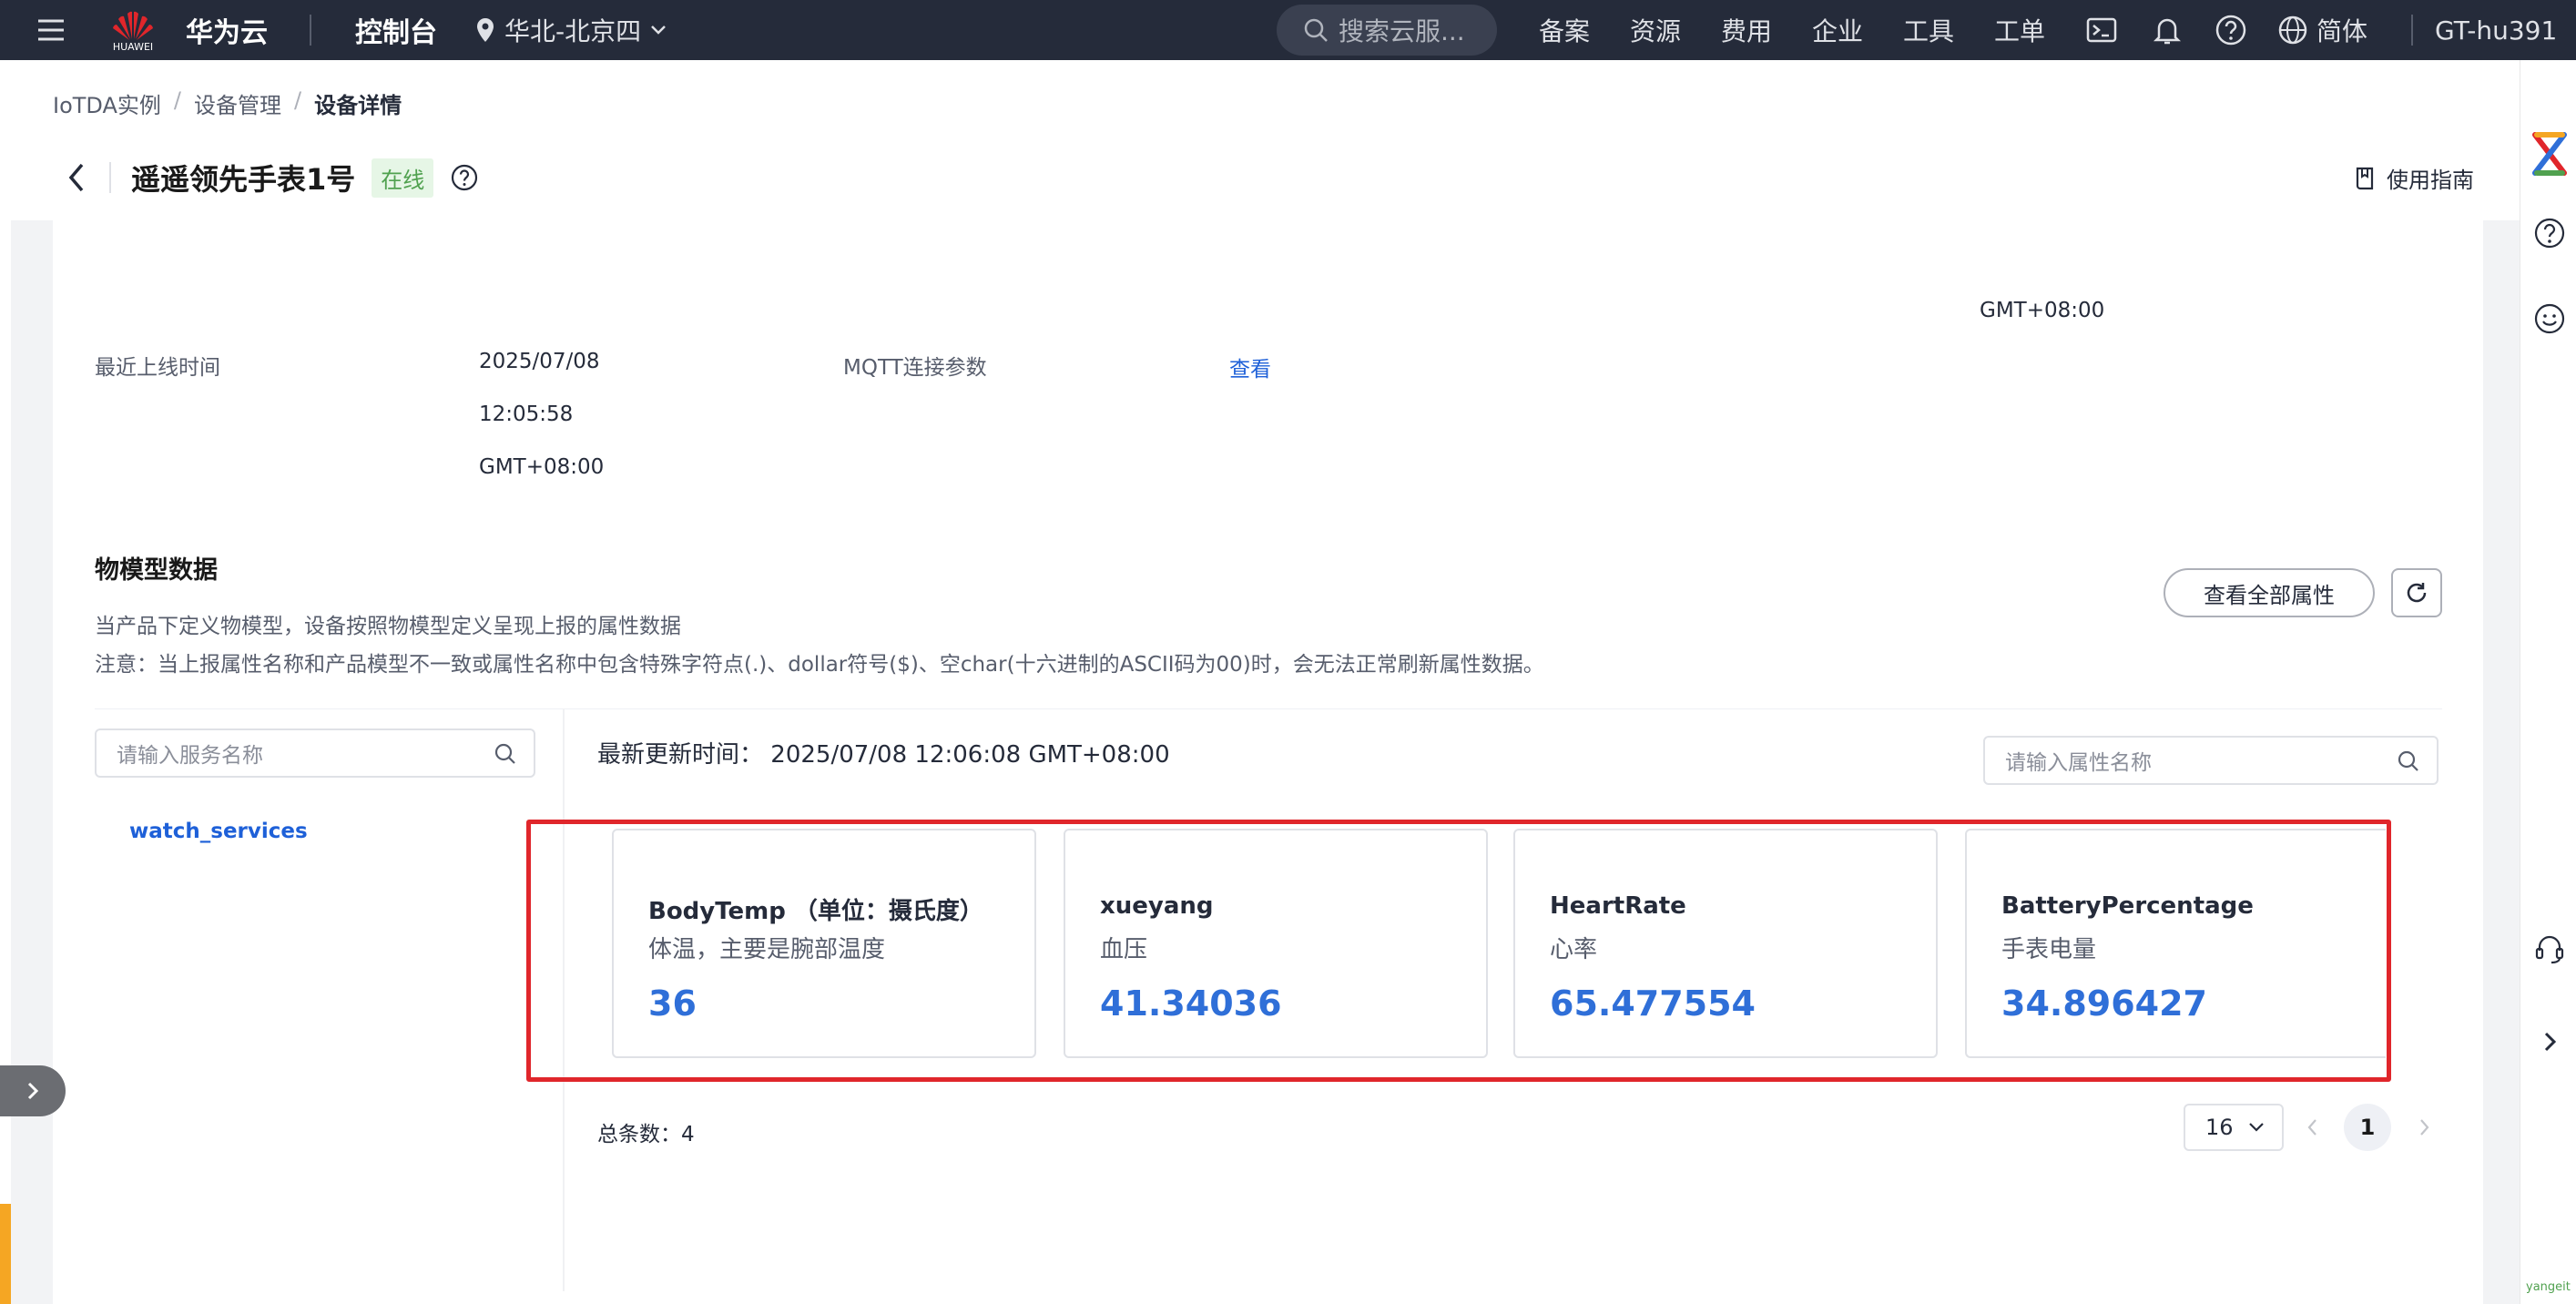 The image size is (2576, 1304). I want to click on page-size-select: 16, so click(2234, 1128).